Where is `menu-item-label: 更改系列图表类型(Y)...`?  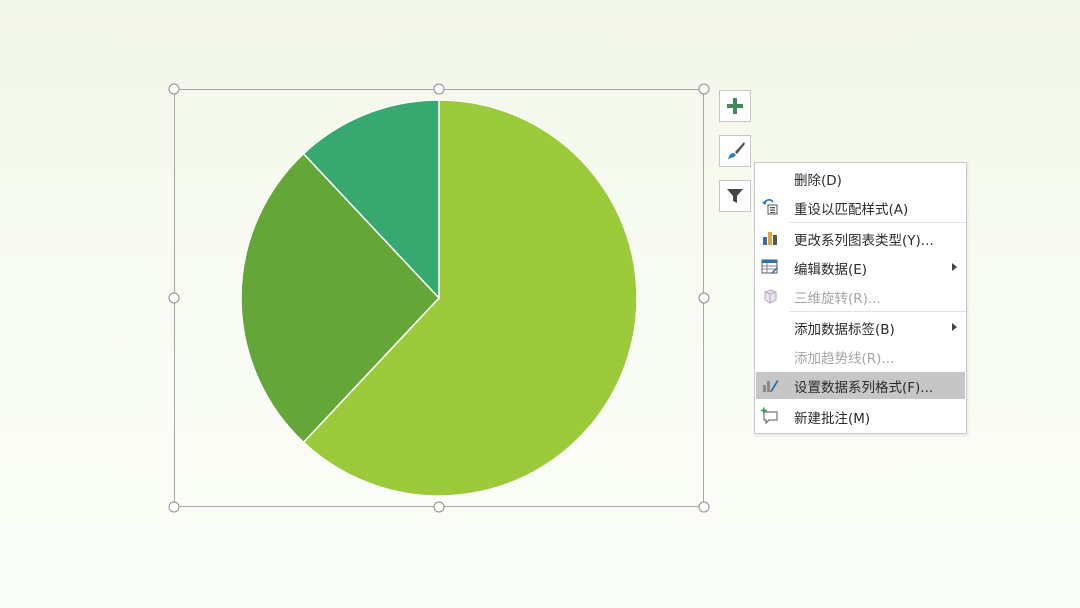
menu-item-label: 更改系列图表类型(Y)... is located at coordinates (864, 240).